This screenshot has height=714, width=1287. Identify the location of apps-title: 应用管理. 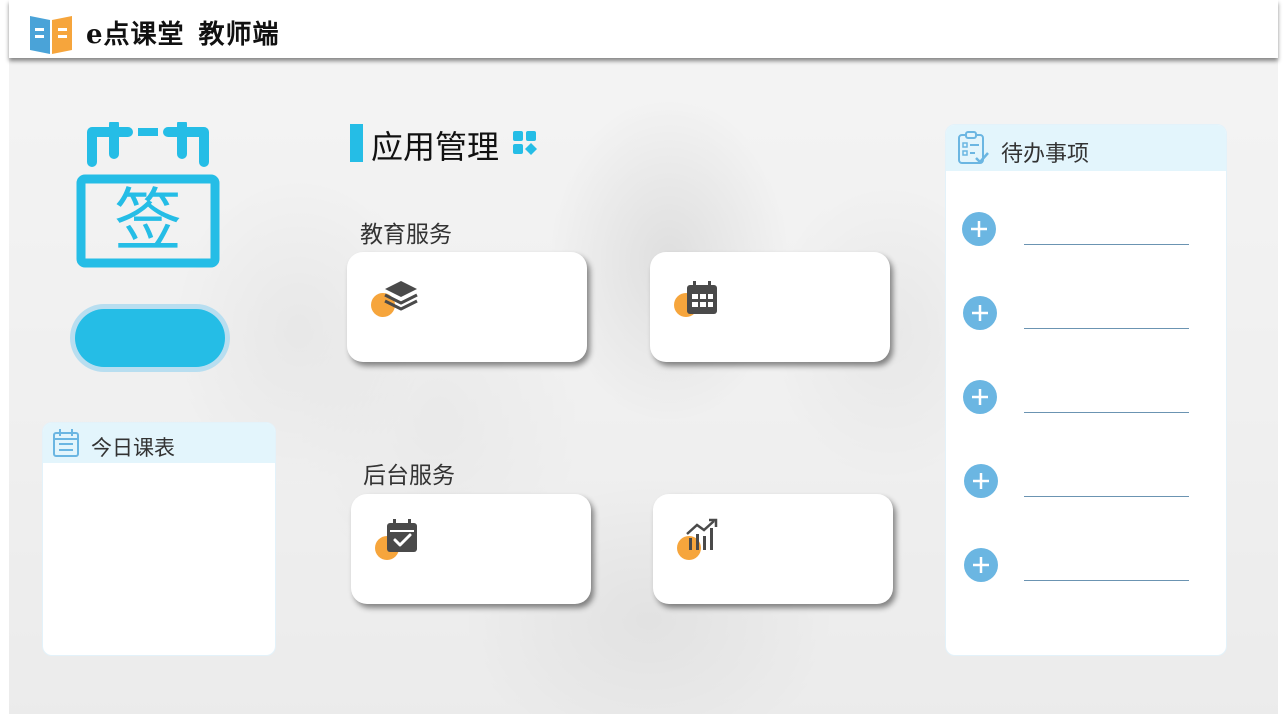
(435, 147).